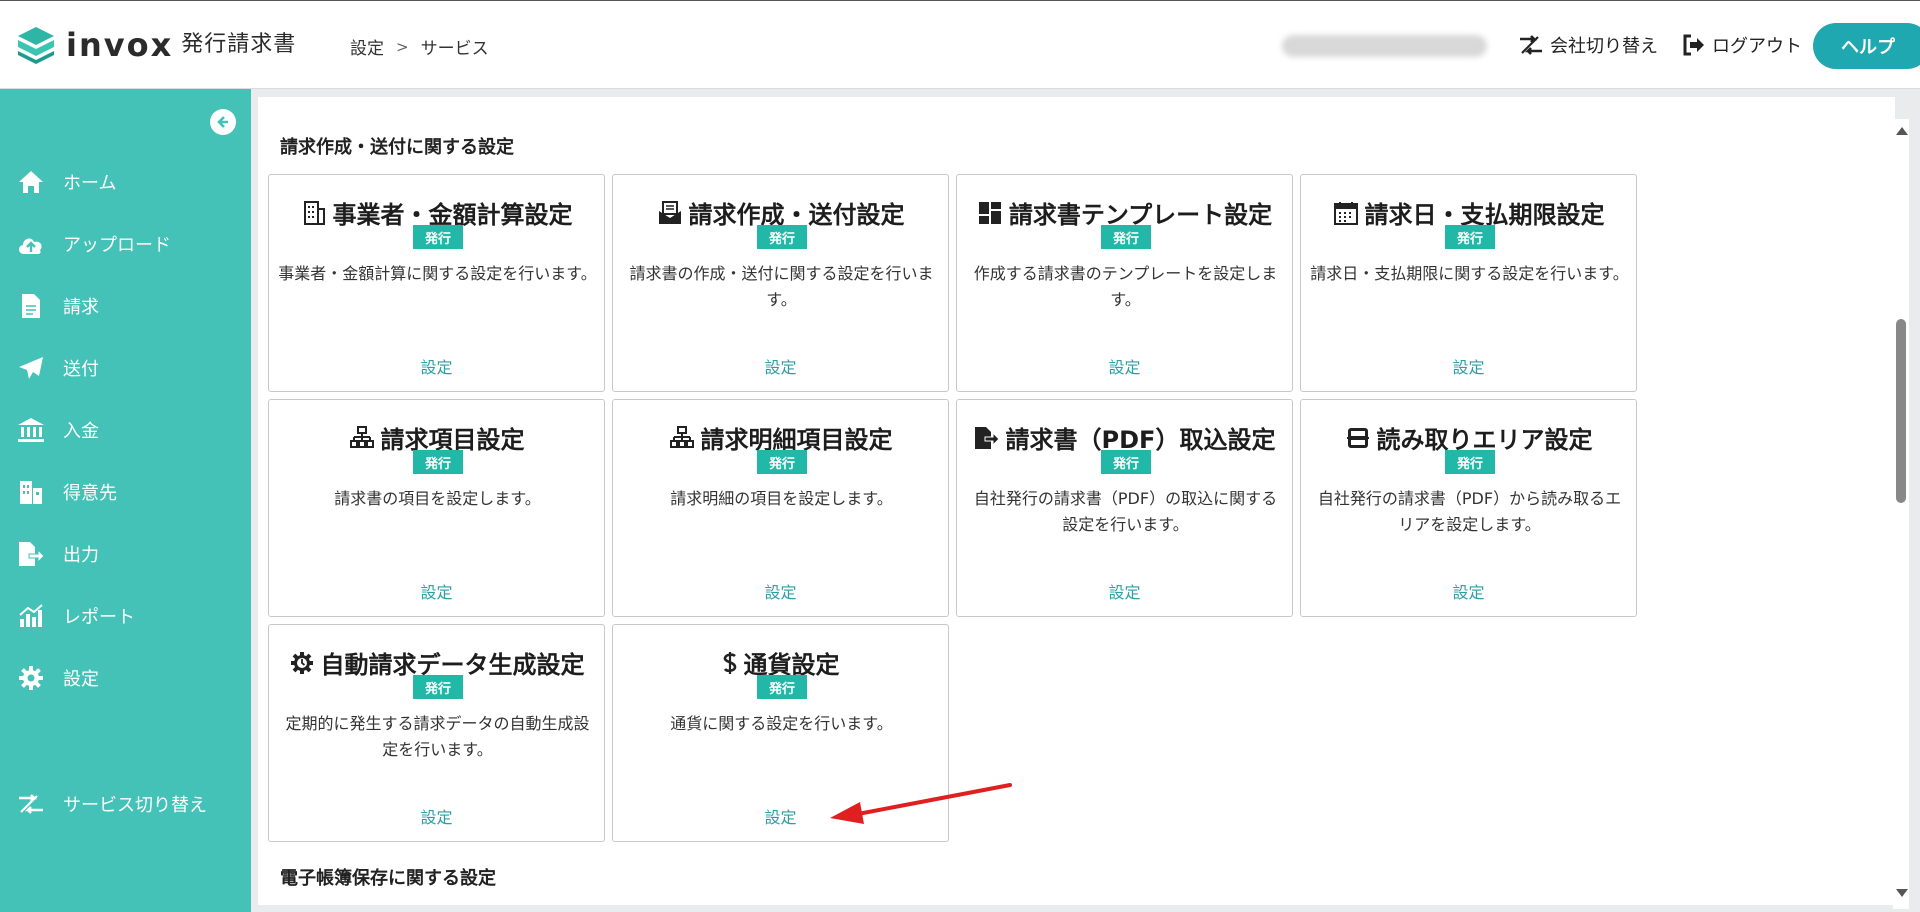  I want to click on card-description: 作成する請求書のテンプレートを設定します。, so click(1125, 286).